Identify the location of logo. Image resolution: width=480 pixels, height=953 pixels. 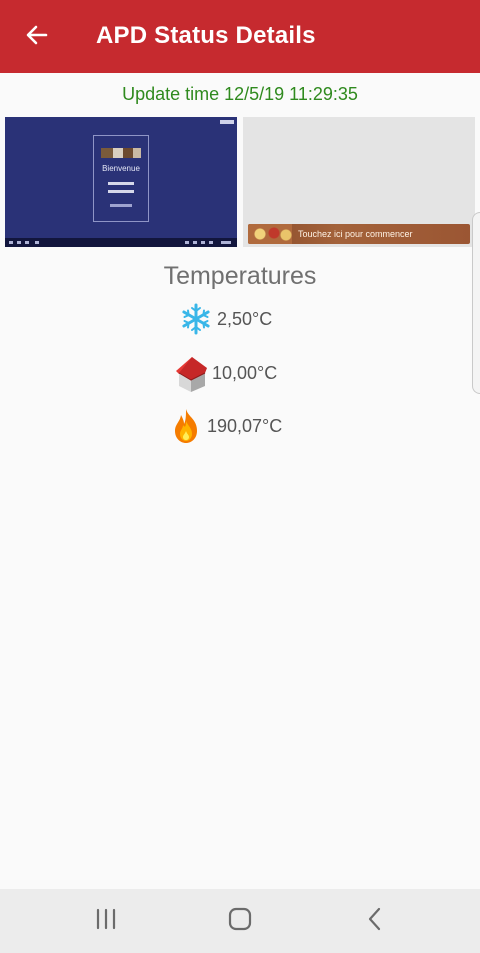
(121, 153).